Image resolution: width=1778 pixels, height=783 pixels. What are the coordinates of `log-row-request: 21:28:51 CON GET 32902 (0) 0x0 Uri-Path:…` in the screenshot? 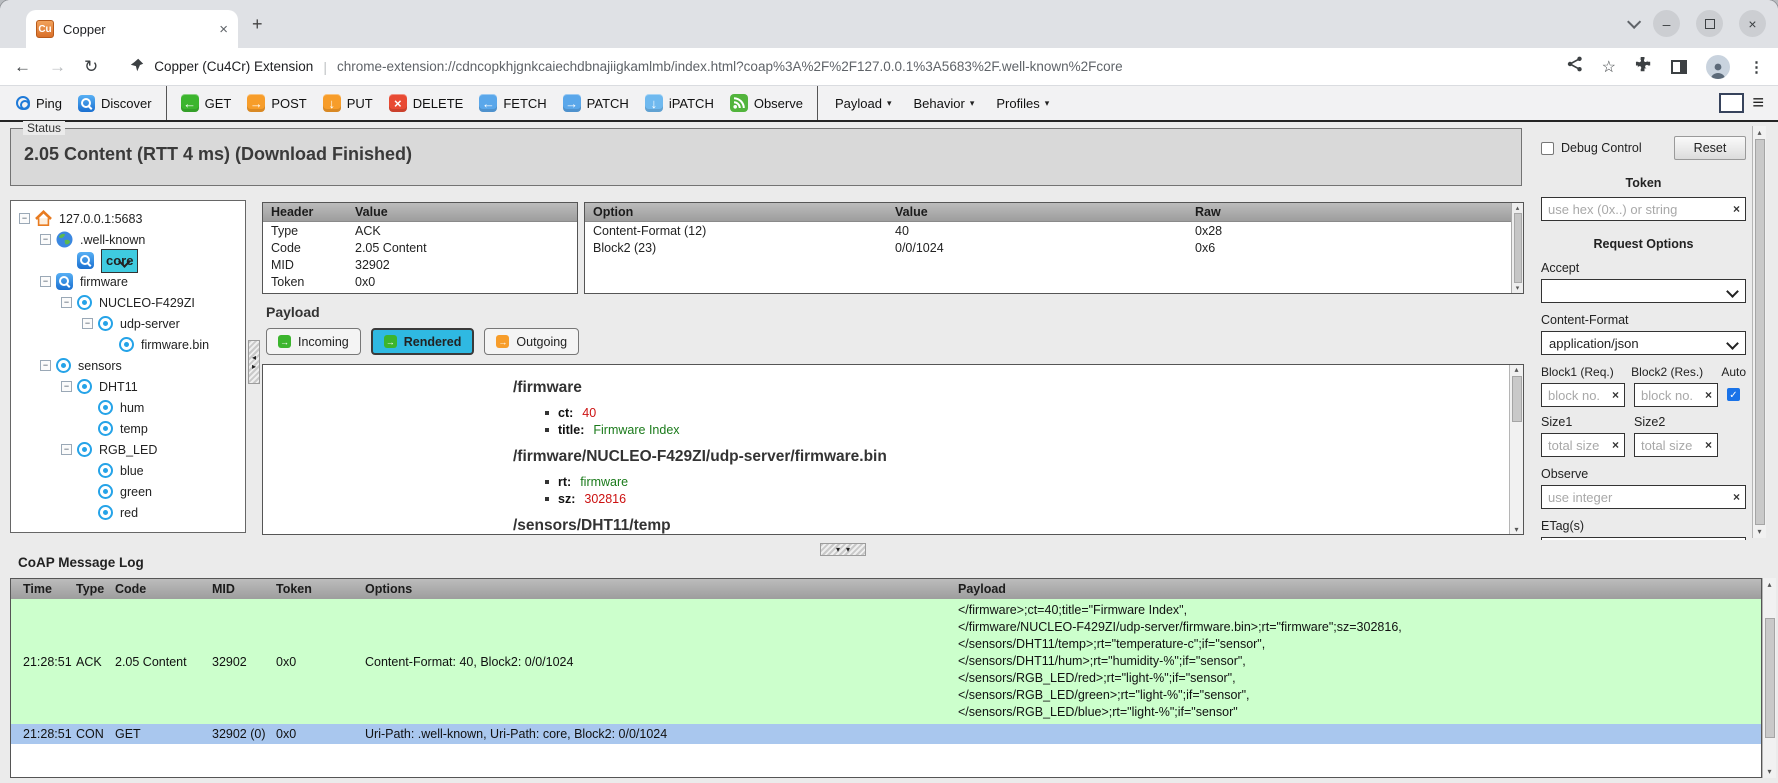 It's located at (886, 734).